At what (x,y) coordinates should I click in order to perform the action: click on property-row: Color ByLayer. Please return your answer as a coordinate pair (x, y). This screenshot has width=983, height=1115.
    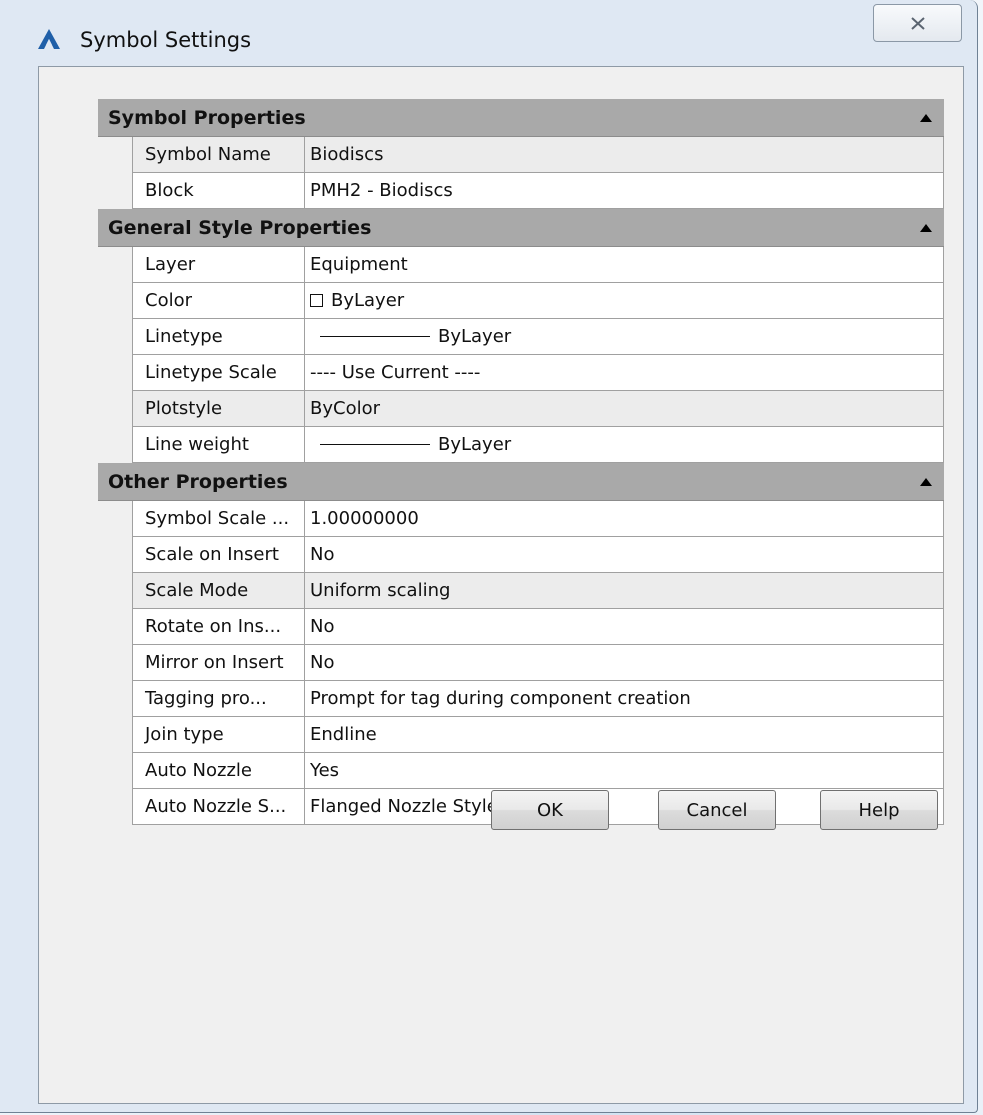
    Looking at the image, I should click on (538, 301).